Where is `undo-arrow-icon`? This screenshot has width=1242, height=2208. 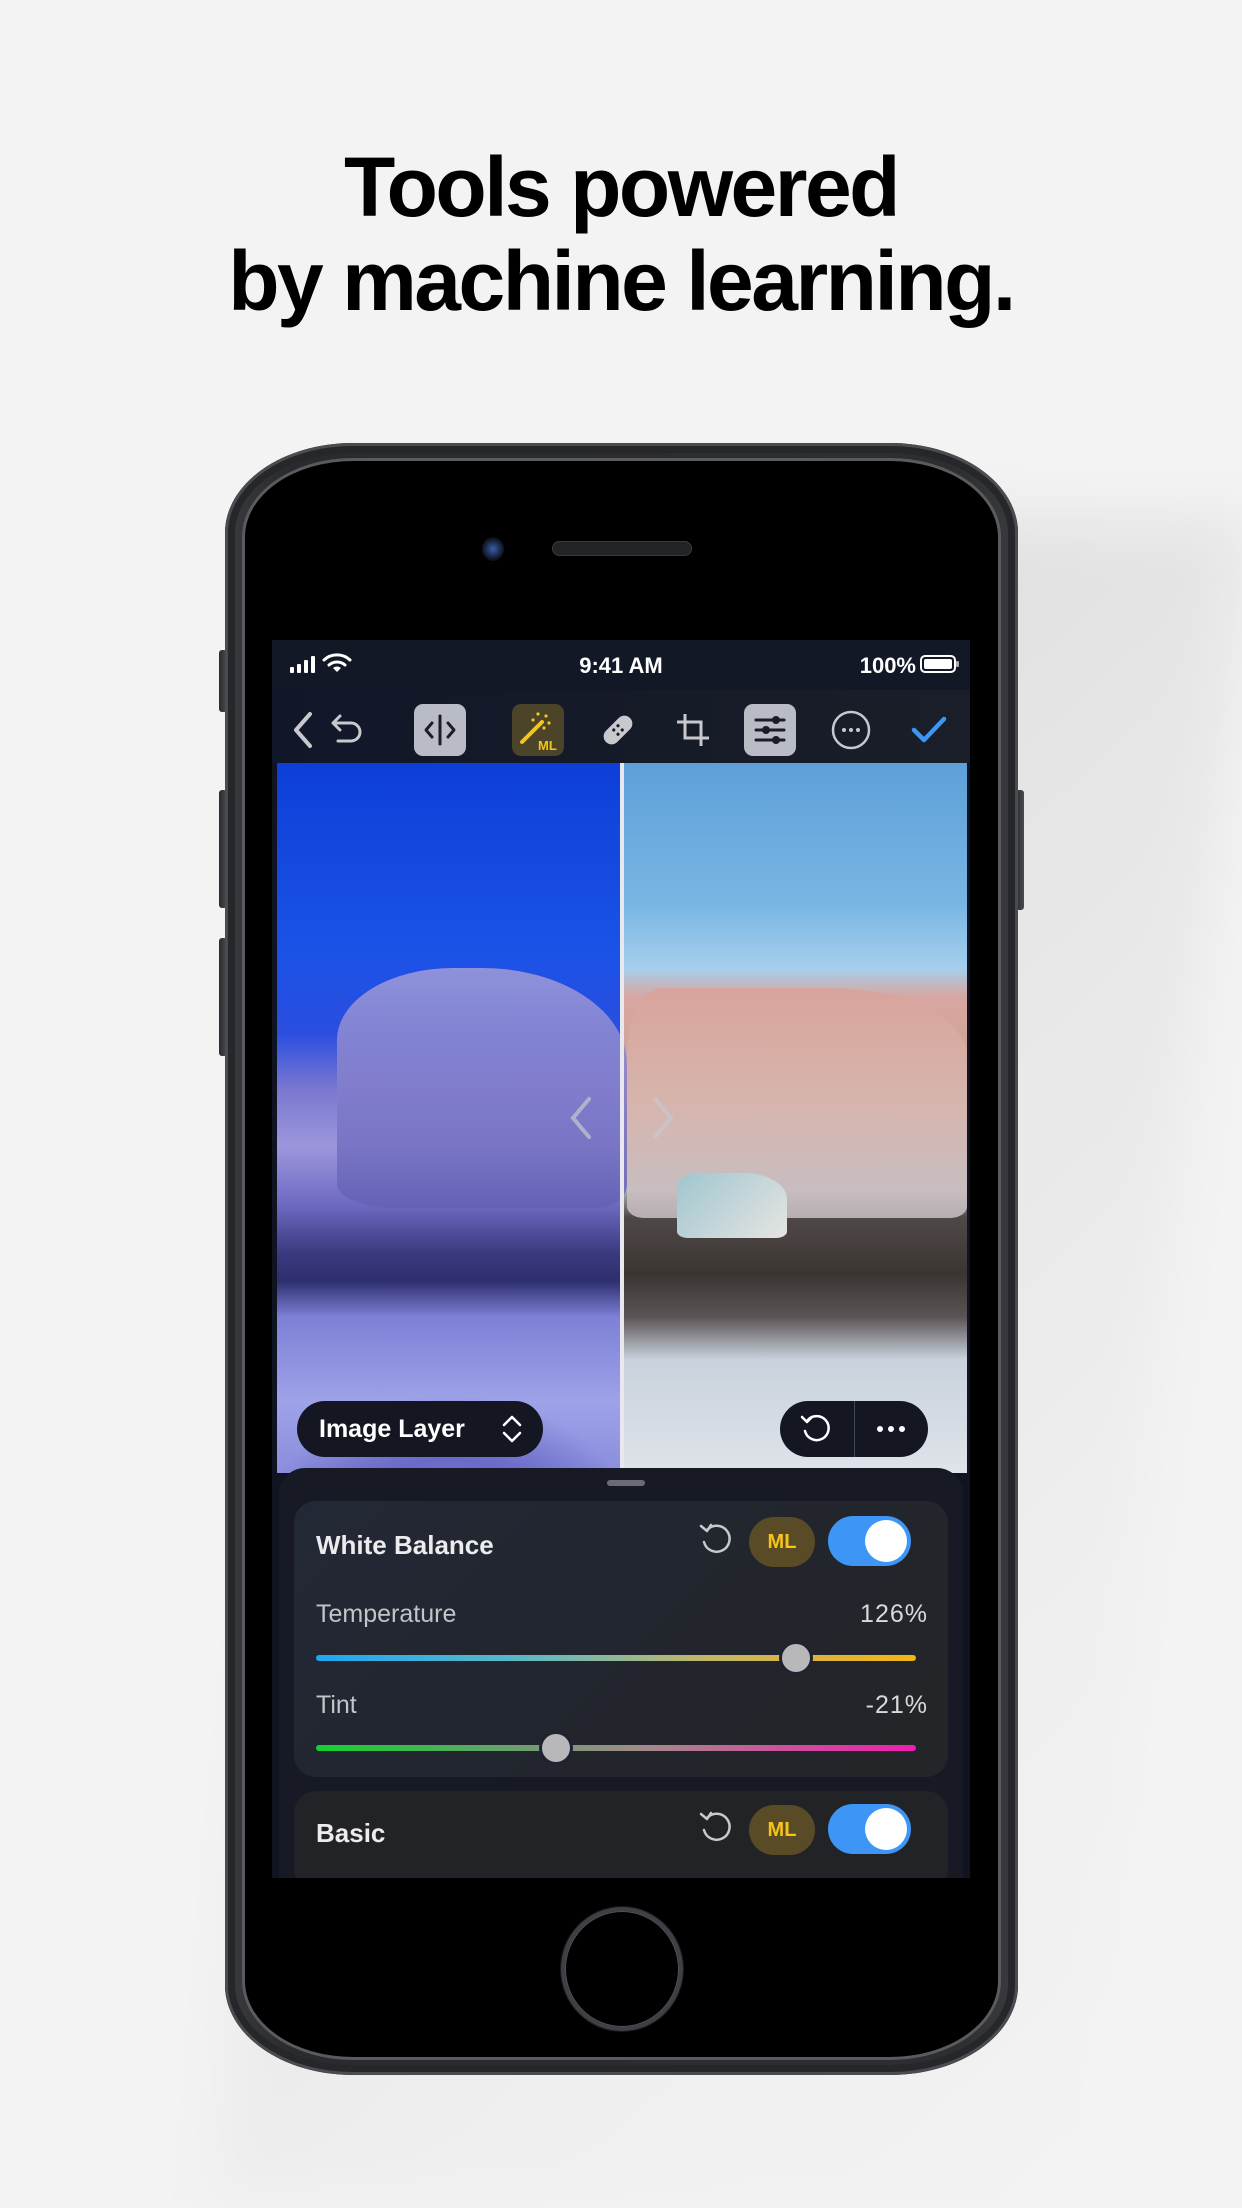 undo-arrow-icon is located at coordinates (346, 728).